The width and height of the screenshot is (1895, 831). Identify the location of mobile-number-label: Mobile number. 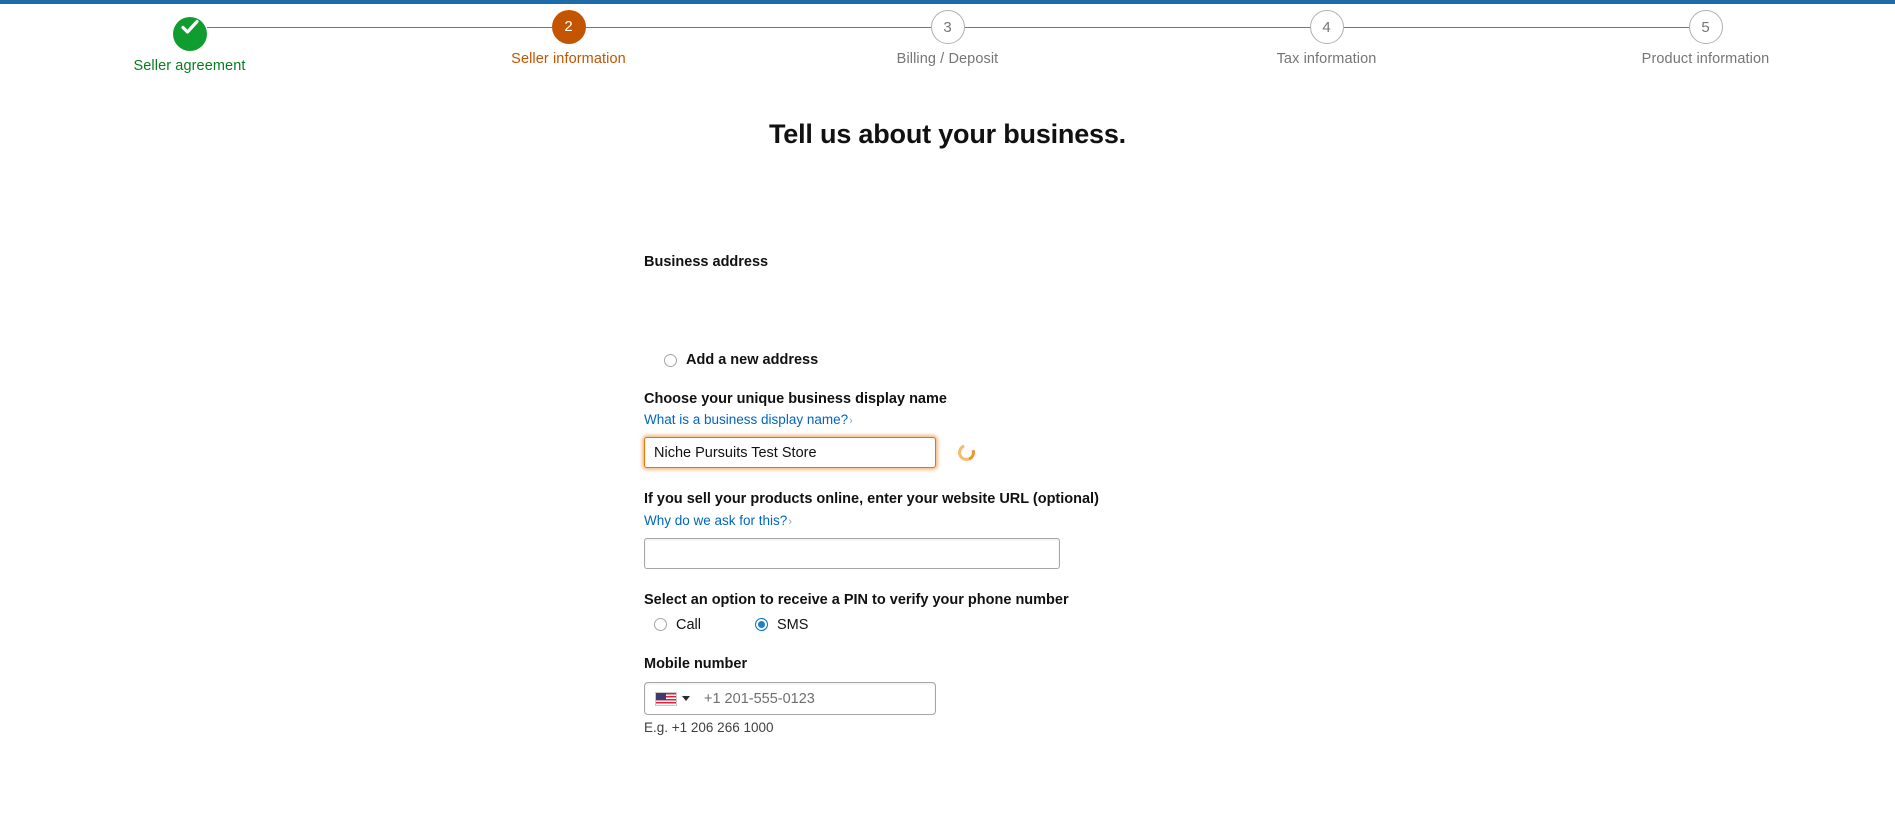
(696, 663).